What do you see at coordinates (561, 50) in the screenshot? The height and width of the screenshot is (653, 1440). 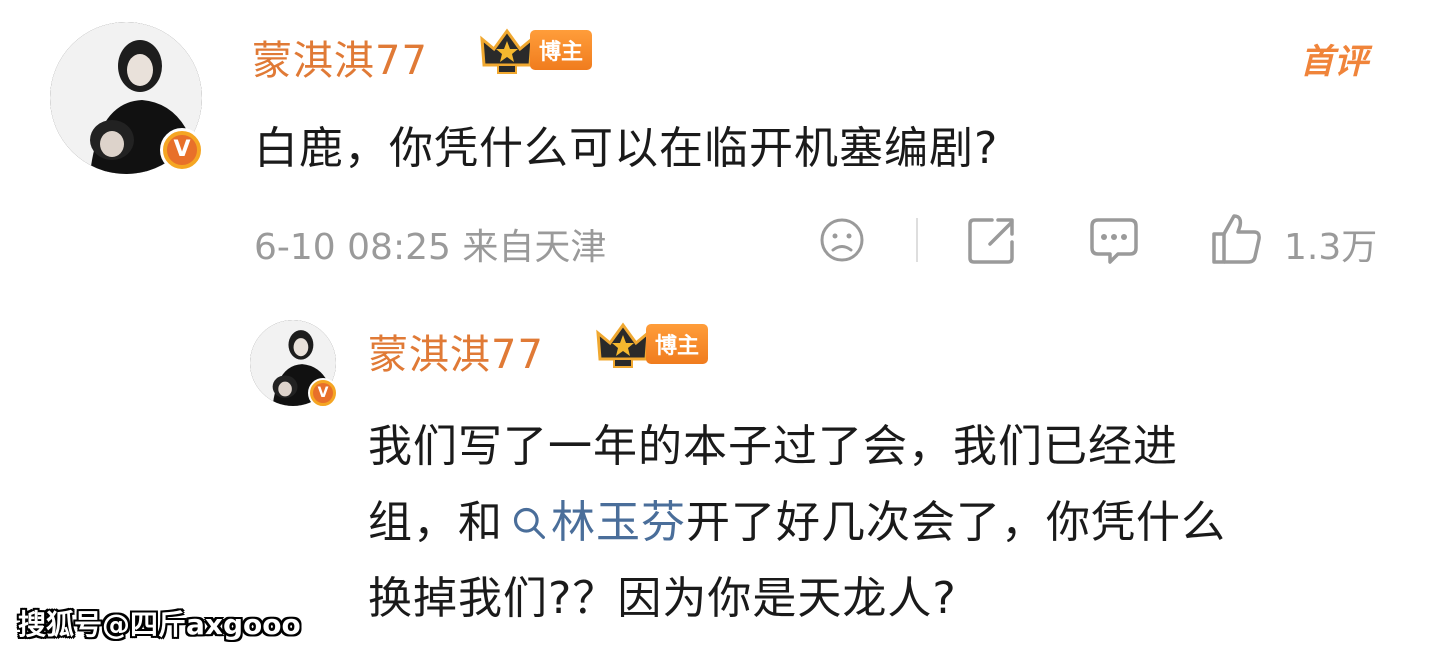 I see `blogger-tag: 博主` at bounding box center [561, 50].